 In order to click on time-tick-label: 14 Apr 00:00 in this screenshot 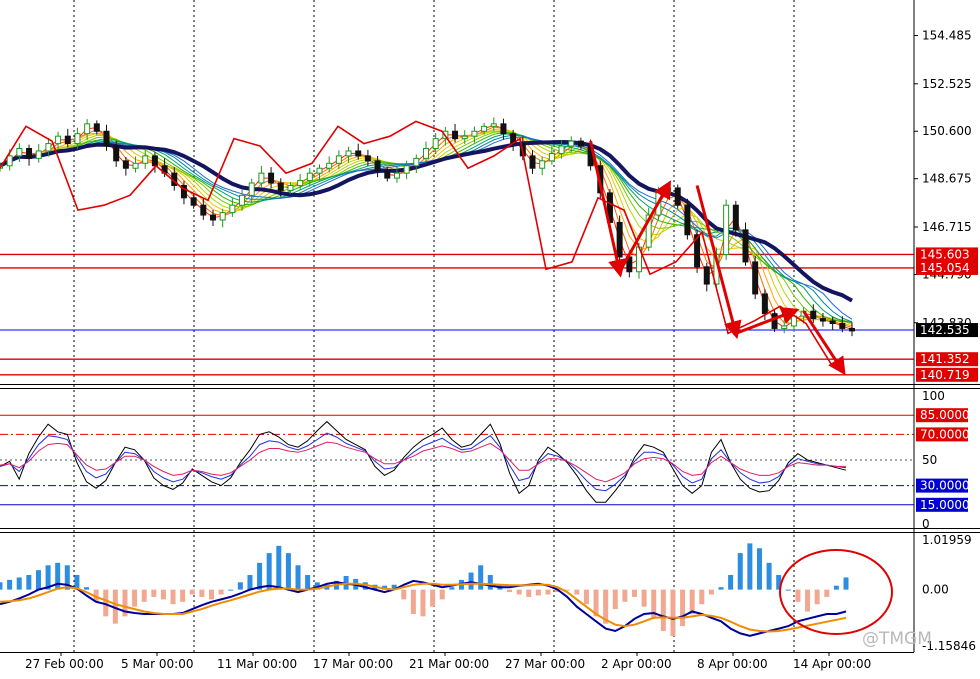, I will do `click(832, 664)`.